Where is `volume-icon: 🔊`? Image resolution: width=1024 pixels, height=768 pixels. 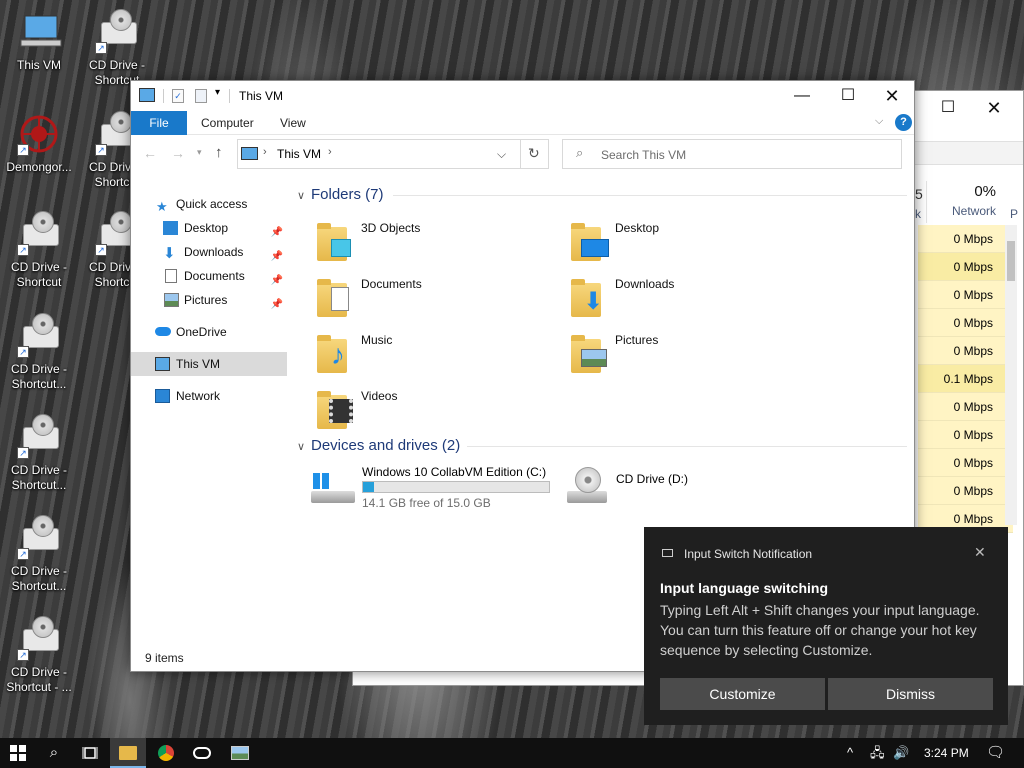
volume-icon: 🔊 is located at coordinates (901, 753).